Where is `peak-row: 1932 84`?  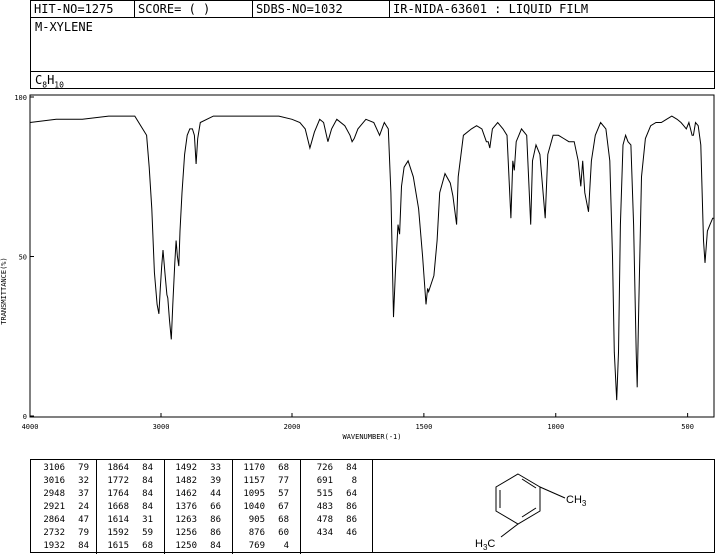
peak-row: 1932 84 is located at coordinates (62, 546).